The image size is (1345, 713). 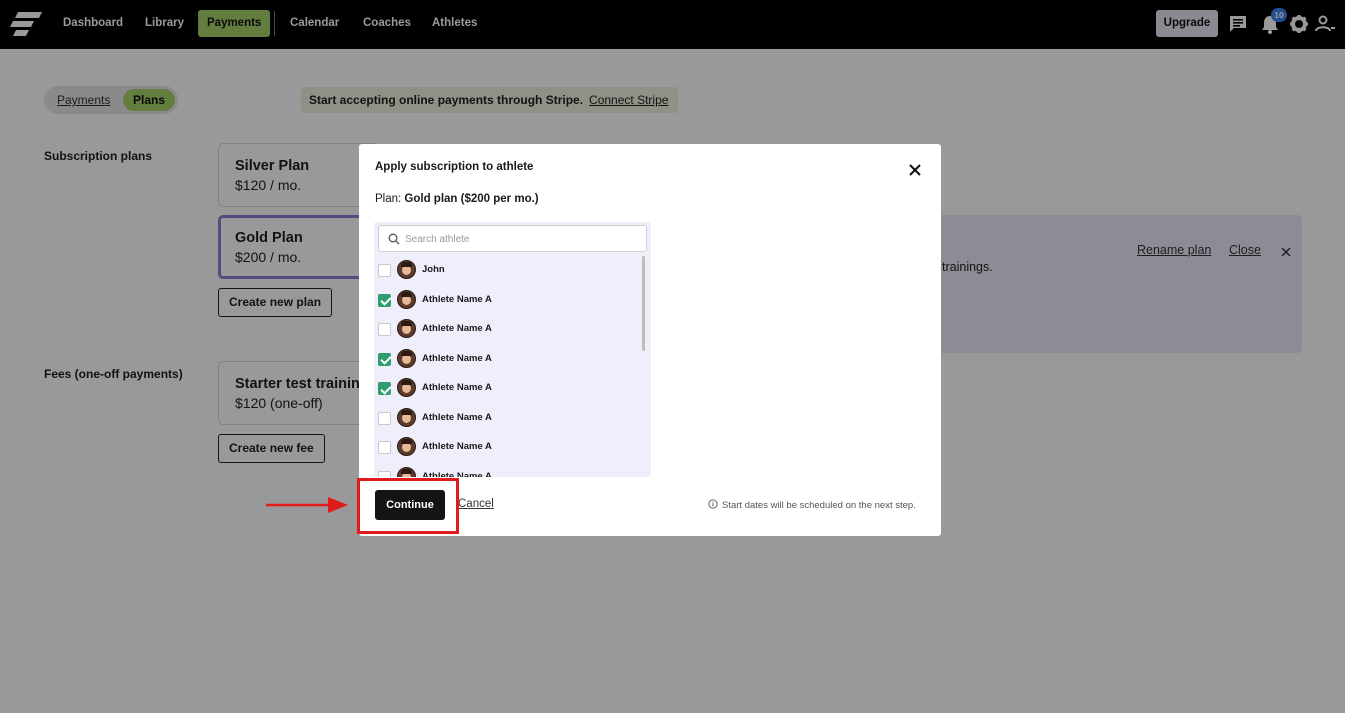 I want to click on plan-prefix: Plan:, so click(x=388, y=199).